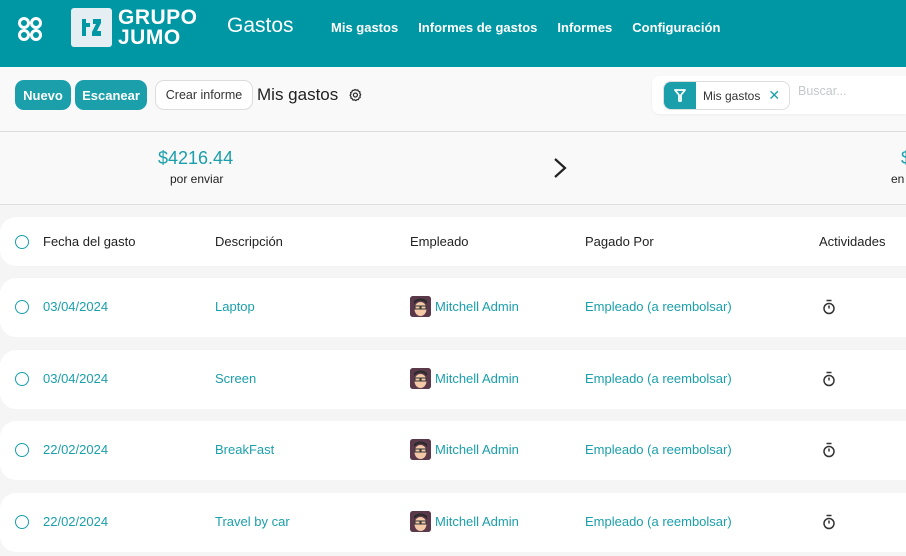  I want to click on apps-menu-icon, so click(30, 29).